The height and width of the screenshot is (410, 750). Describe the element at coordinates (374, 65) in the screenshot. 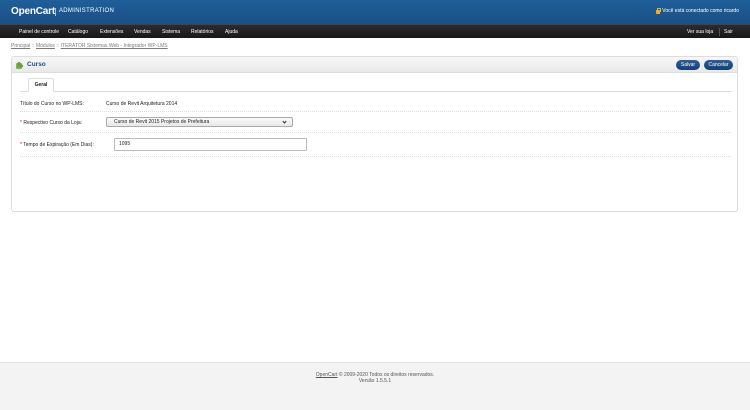

I see `box-heading: Curso Salvar Cancelar` at that location.